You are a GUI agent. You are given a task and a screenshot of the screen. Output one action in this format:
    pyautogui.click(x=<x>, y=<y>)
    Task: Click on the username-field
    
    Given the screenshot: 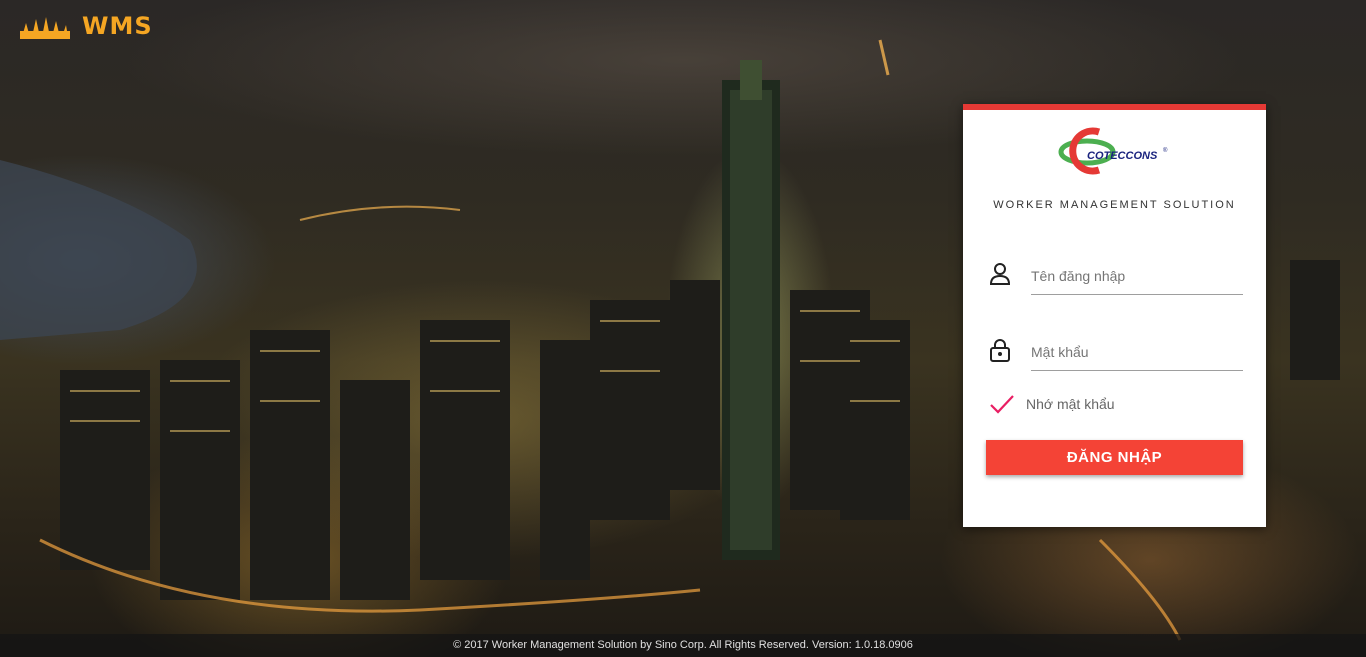 What is the action you would take?
    pyautogui.click(x=1114, y=278)
    